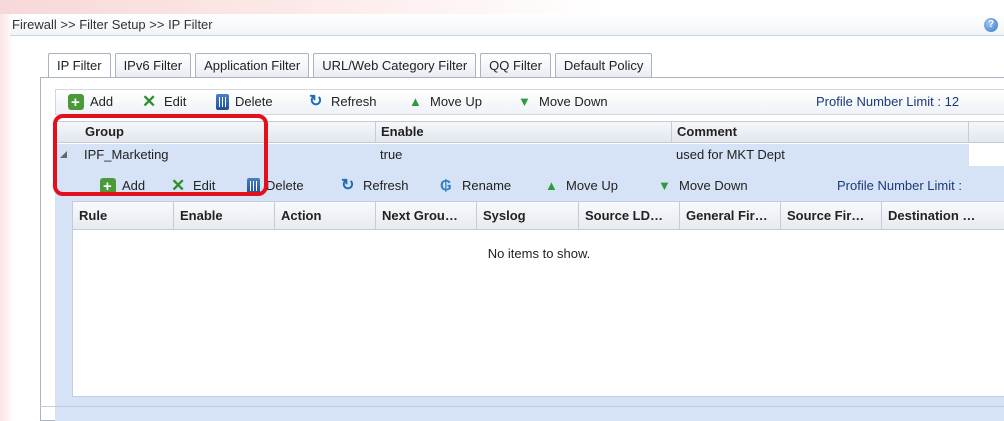  Describe the element at coordinates (102, 101) in the screenshot. I see `add-label: Add` at that location.